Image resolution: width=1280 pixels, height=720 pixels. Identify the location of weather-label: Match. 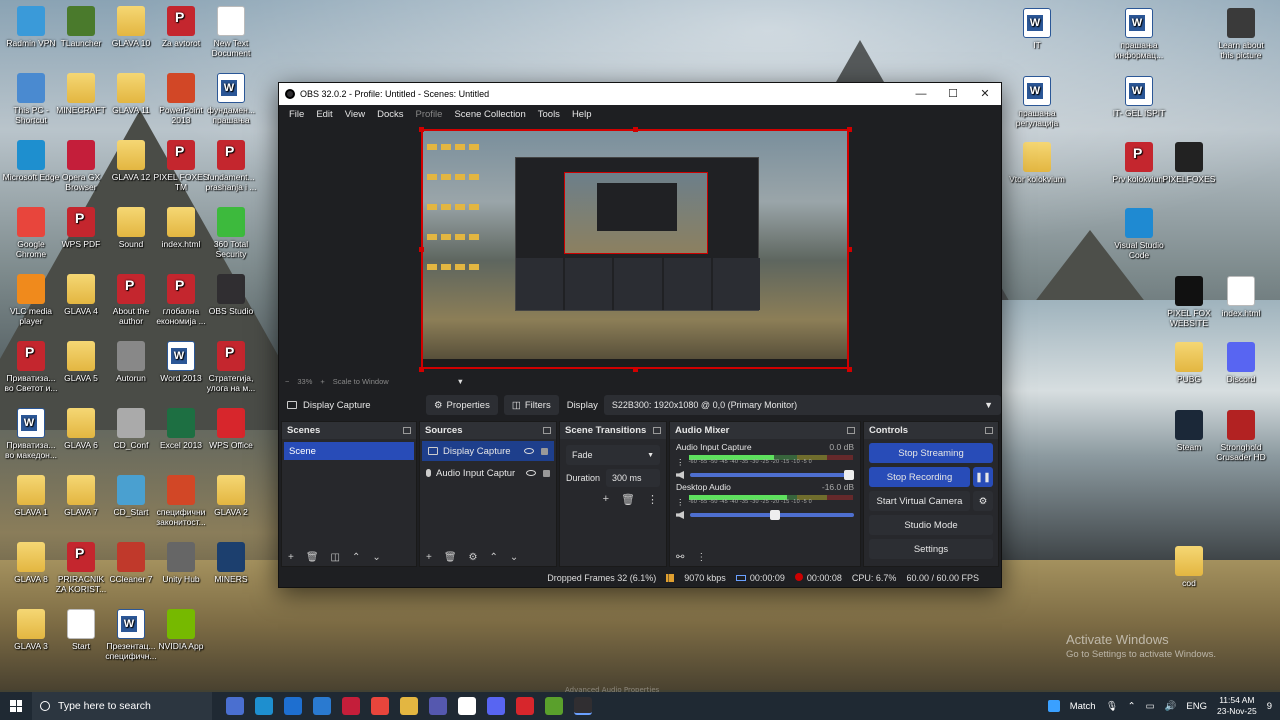
(1083, 706).